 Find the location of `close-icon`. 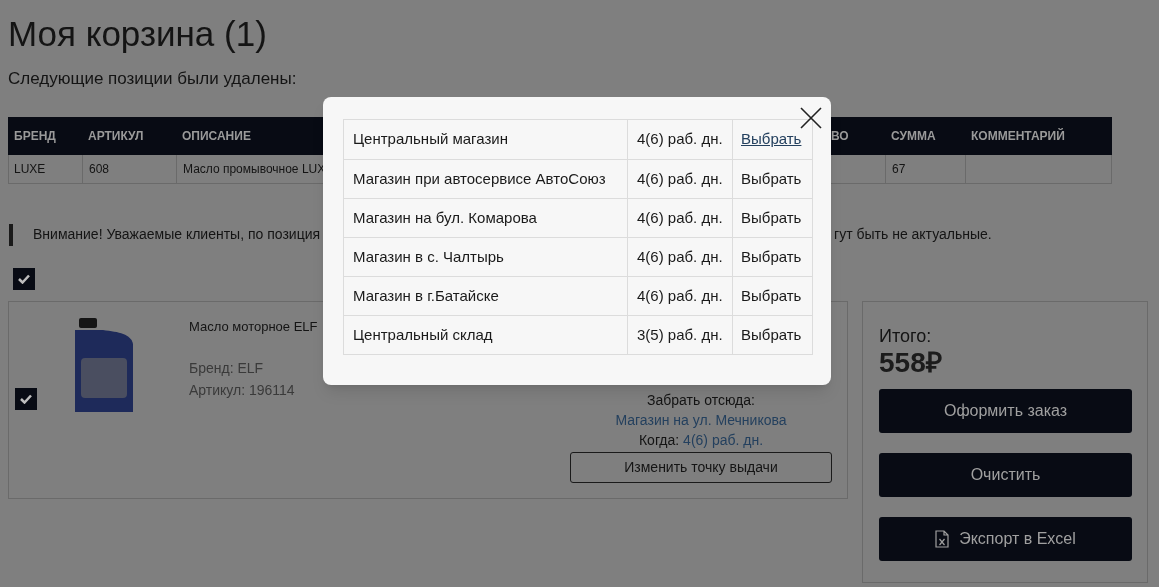

close-icon is located at coordinates (811, 118).